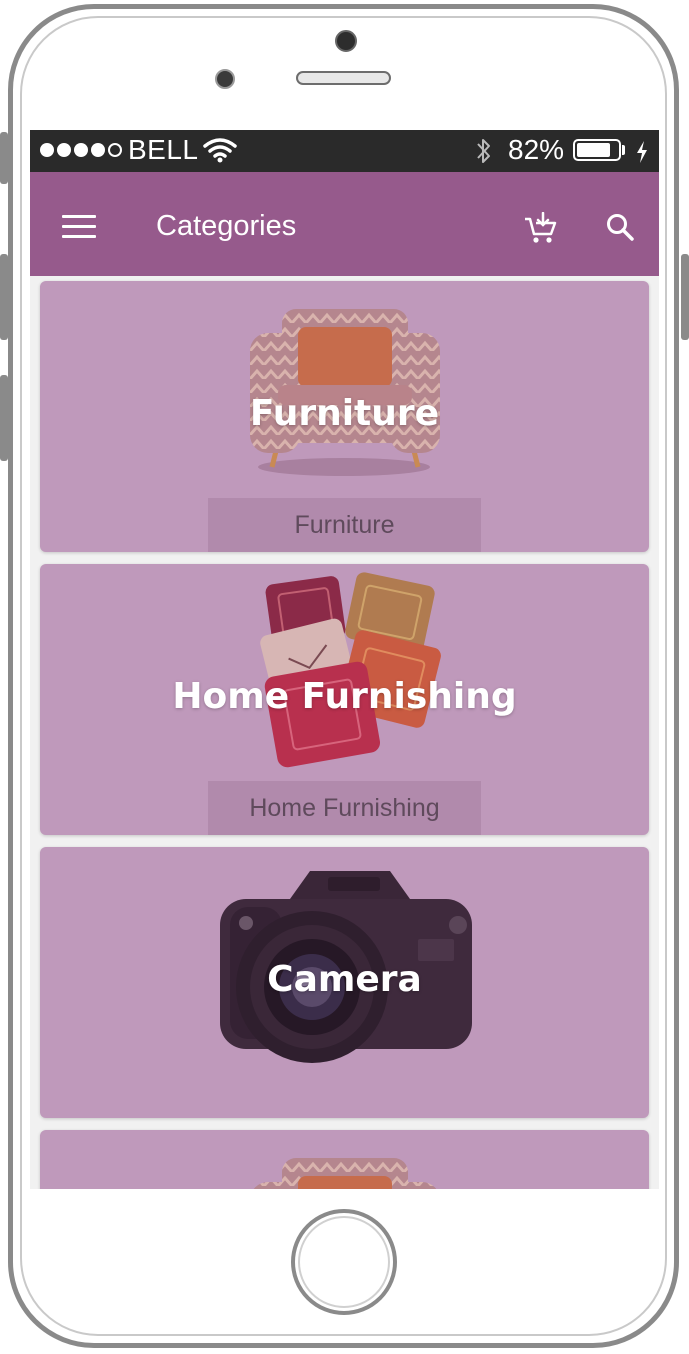 The height and width of the screenshot is (1354, 689). Describe the element at coordinates (4, 297) in the screenshot. I see `volume-up-button` at that location.